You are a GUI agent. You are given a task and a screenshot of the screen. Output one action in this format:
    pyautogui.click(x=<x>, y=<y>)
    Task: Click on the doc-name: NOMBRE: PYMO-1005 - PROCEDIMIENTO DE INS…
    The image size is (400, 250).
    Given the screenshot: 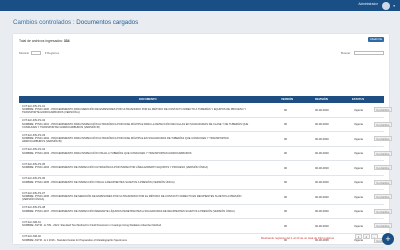 What is the action you would take?
    pyautogui.click(x=98, y=182)
    